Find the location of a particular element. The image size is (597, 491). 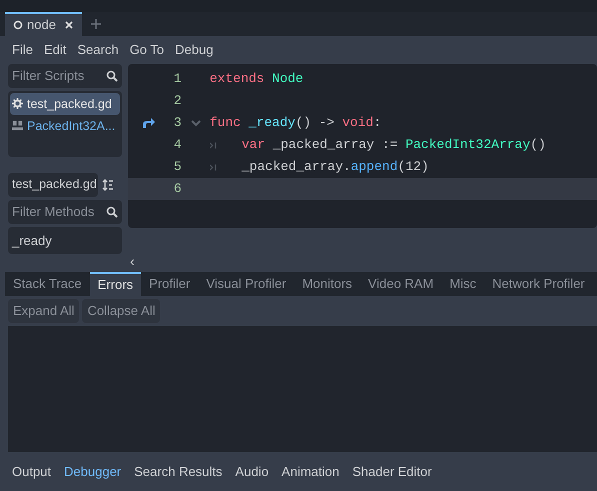

code-line: func _ready() -> void: is located at coordinates (296, 123).